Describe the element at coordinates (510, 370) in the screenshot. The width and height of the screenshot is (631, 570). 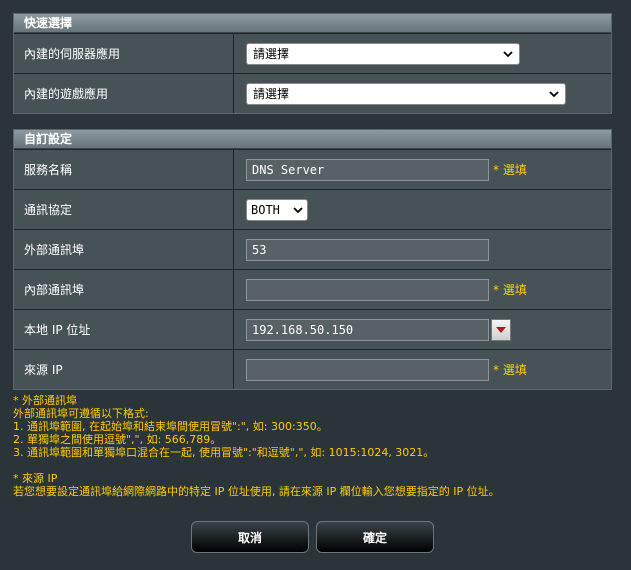
I see `source-ip-optional-hint: * 選填` at that location.